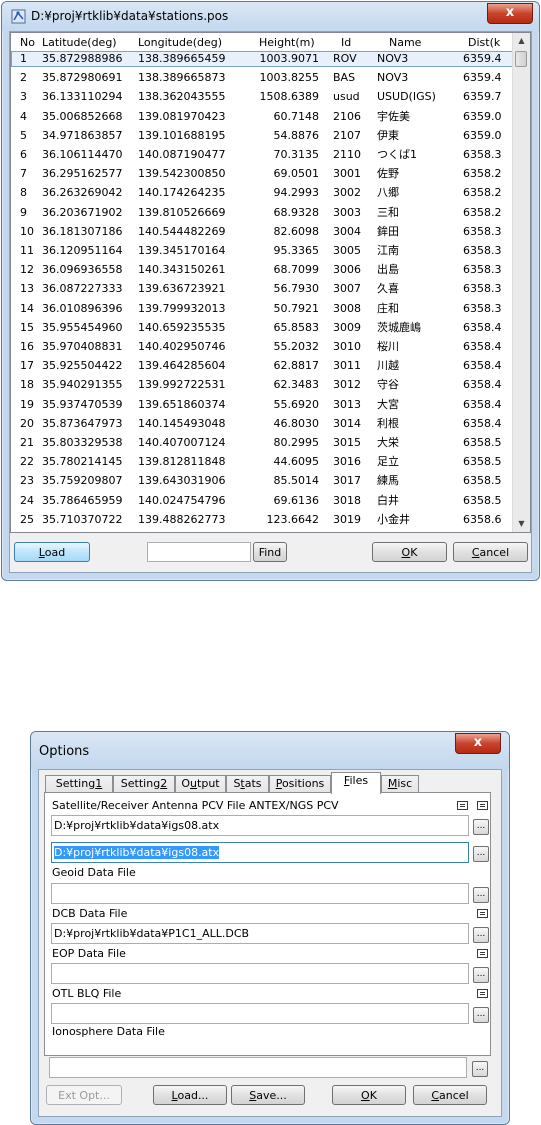  What do you see at coordinates (521, 59) in the screenshot?
I see `scroll-thumb` at bounding box center [521, 59].